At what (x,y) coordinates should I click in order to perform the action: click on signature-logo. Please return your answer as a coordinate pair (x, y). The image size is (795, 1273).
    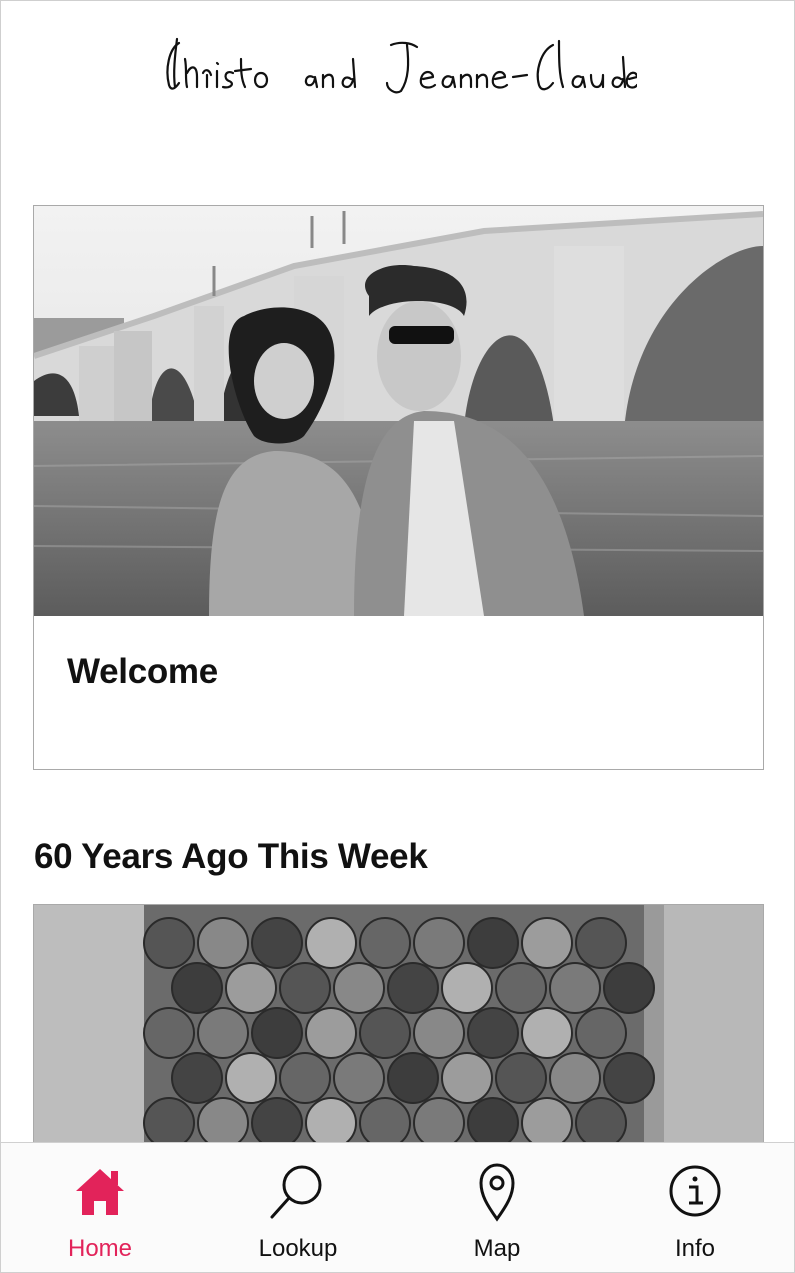
    Looking at the image, I should click on (401, 65).